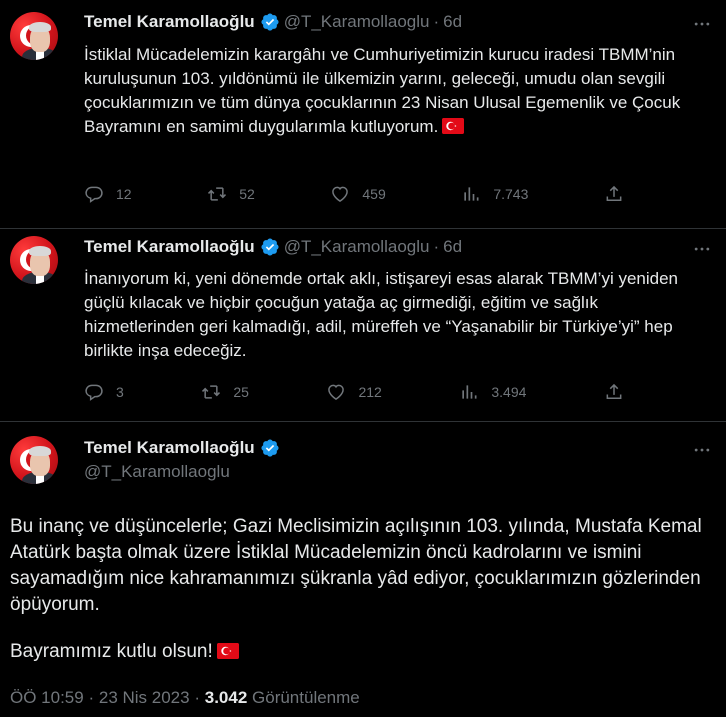  What do you see at coordinates (306, 697) in the screenshot?
I see `views-label: Görüntülenme` at bounding box center [306, 697].